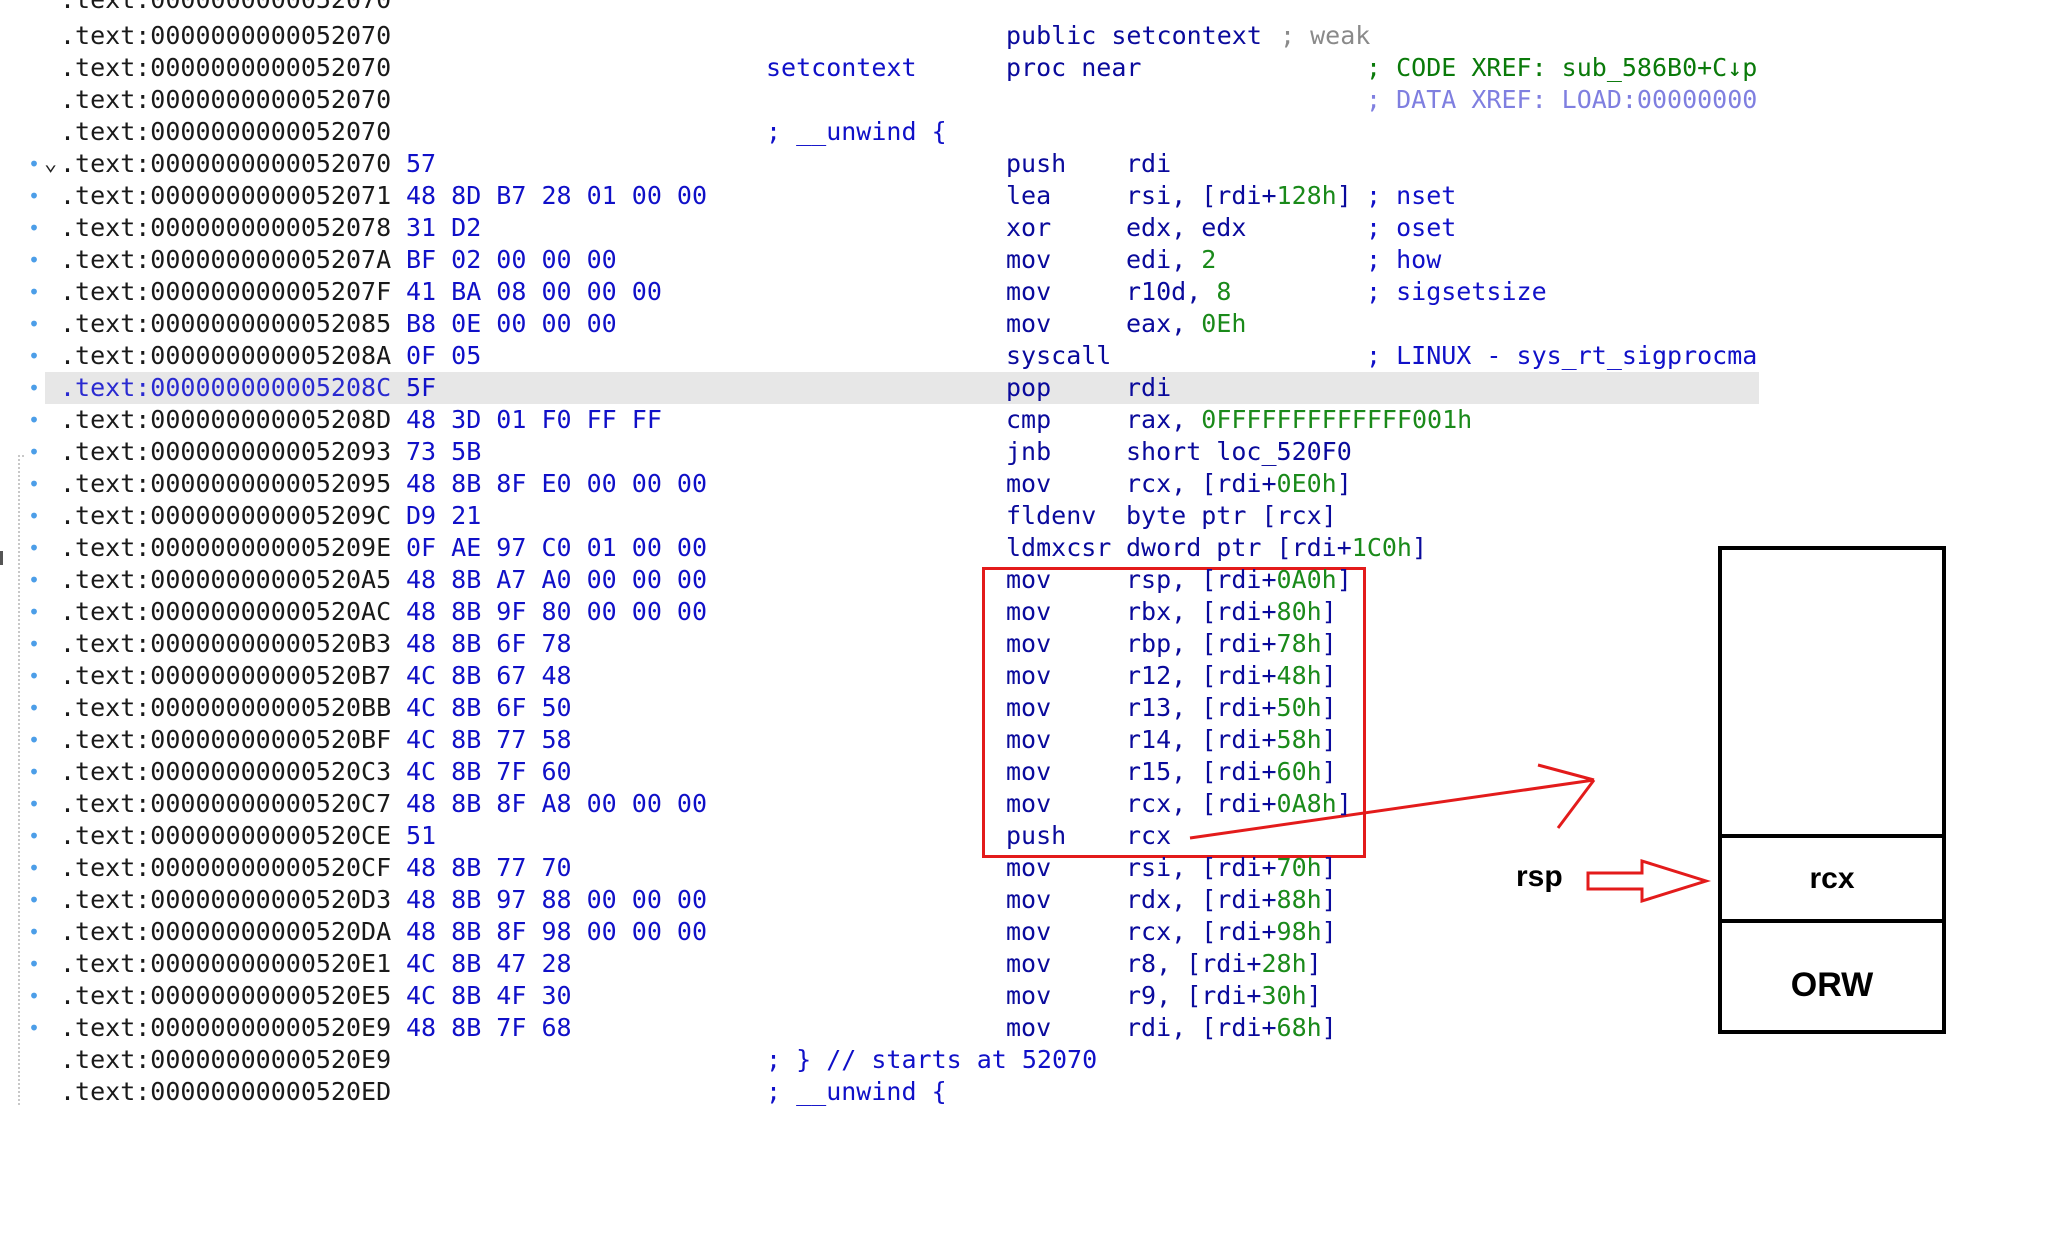 The height and width of the screenshot is (1236, 2064). I want to click on xref-comment: ; CODE XREF: sub_586B0+C↓p, so click(1561, 68).